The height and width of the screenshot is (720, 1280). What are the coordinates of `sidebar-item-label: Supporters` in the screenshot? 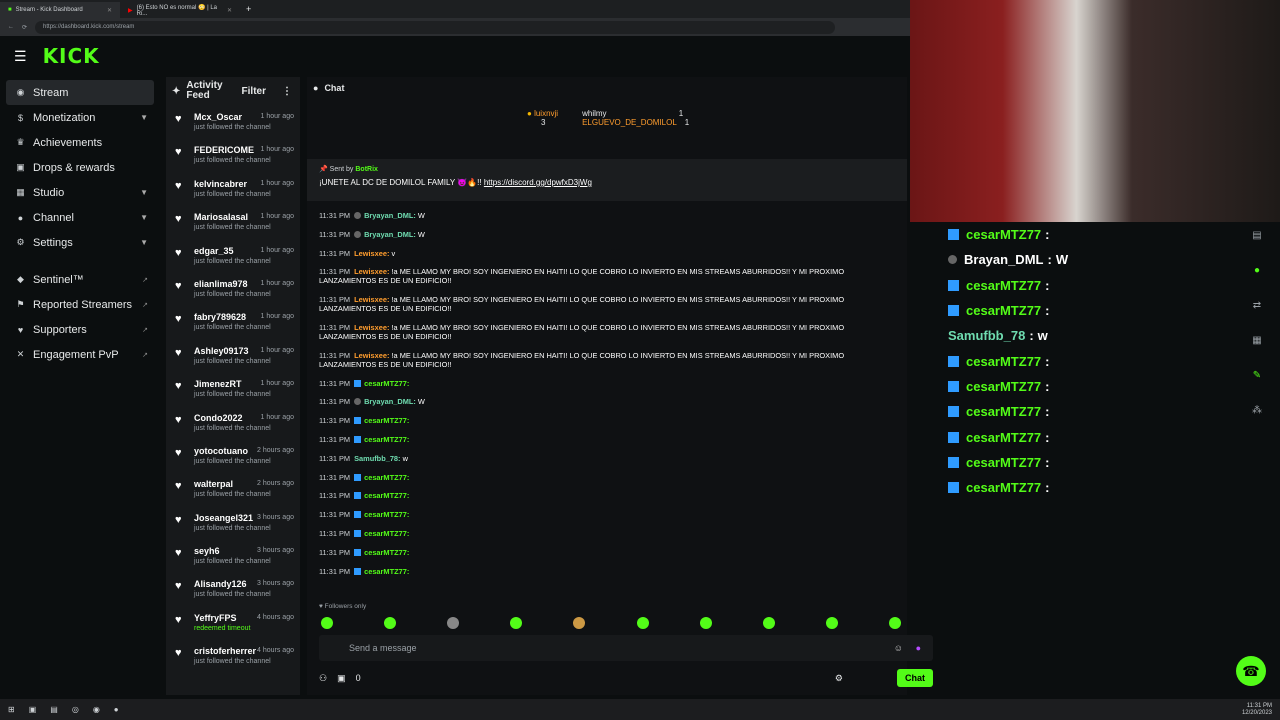 It's located at (60, 329).